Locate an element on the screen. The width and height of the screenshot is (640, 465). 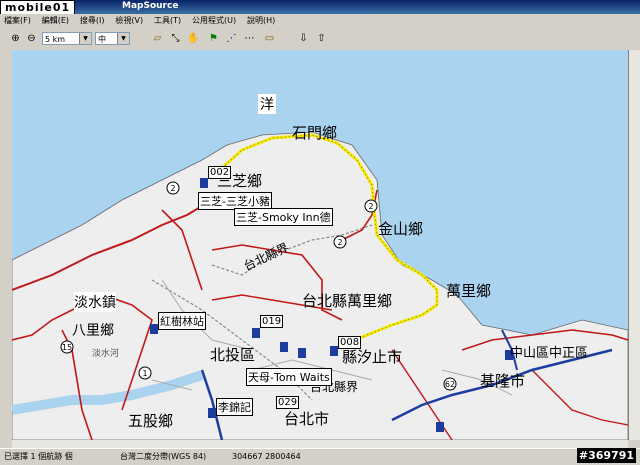
map-tool-icon: ▱ is located at coordinates (157, 38).